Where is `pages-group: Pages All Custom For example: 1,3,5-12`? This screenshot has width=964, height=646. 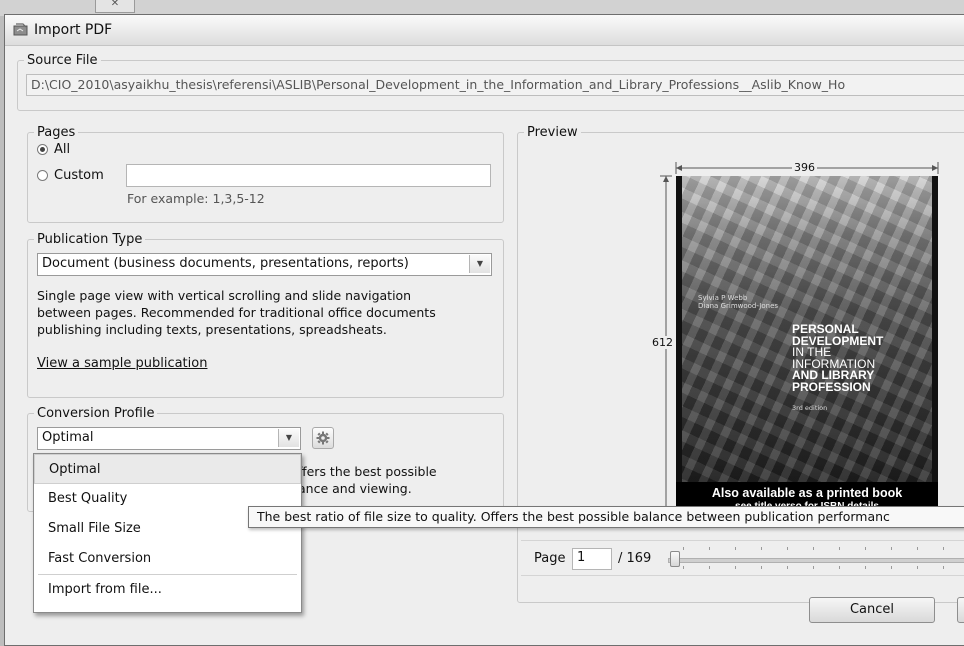
pages-group: Pages All Custom For example: 1,3,5-12 is located at coordinates (265, 174).